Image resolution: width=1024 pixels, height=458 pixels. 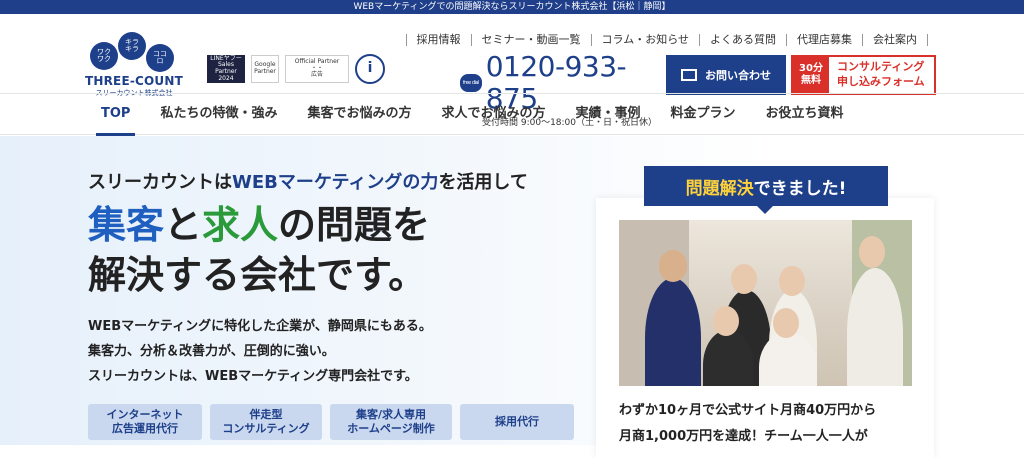 What do you see at coordinates (673, 266) in the screenshot?
I see `person-1-head` at bounding box center [673, 266].